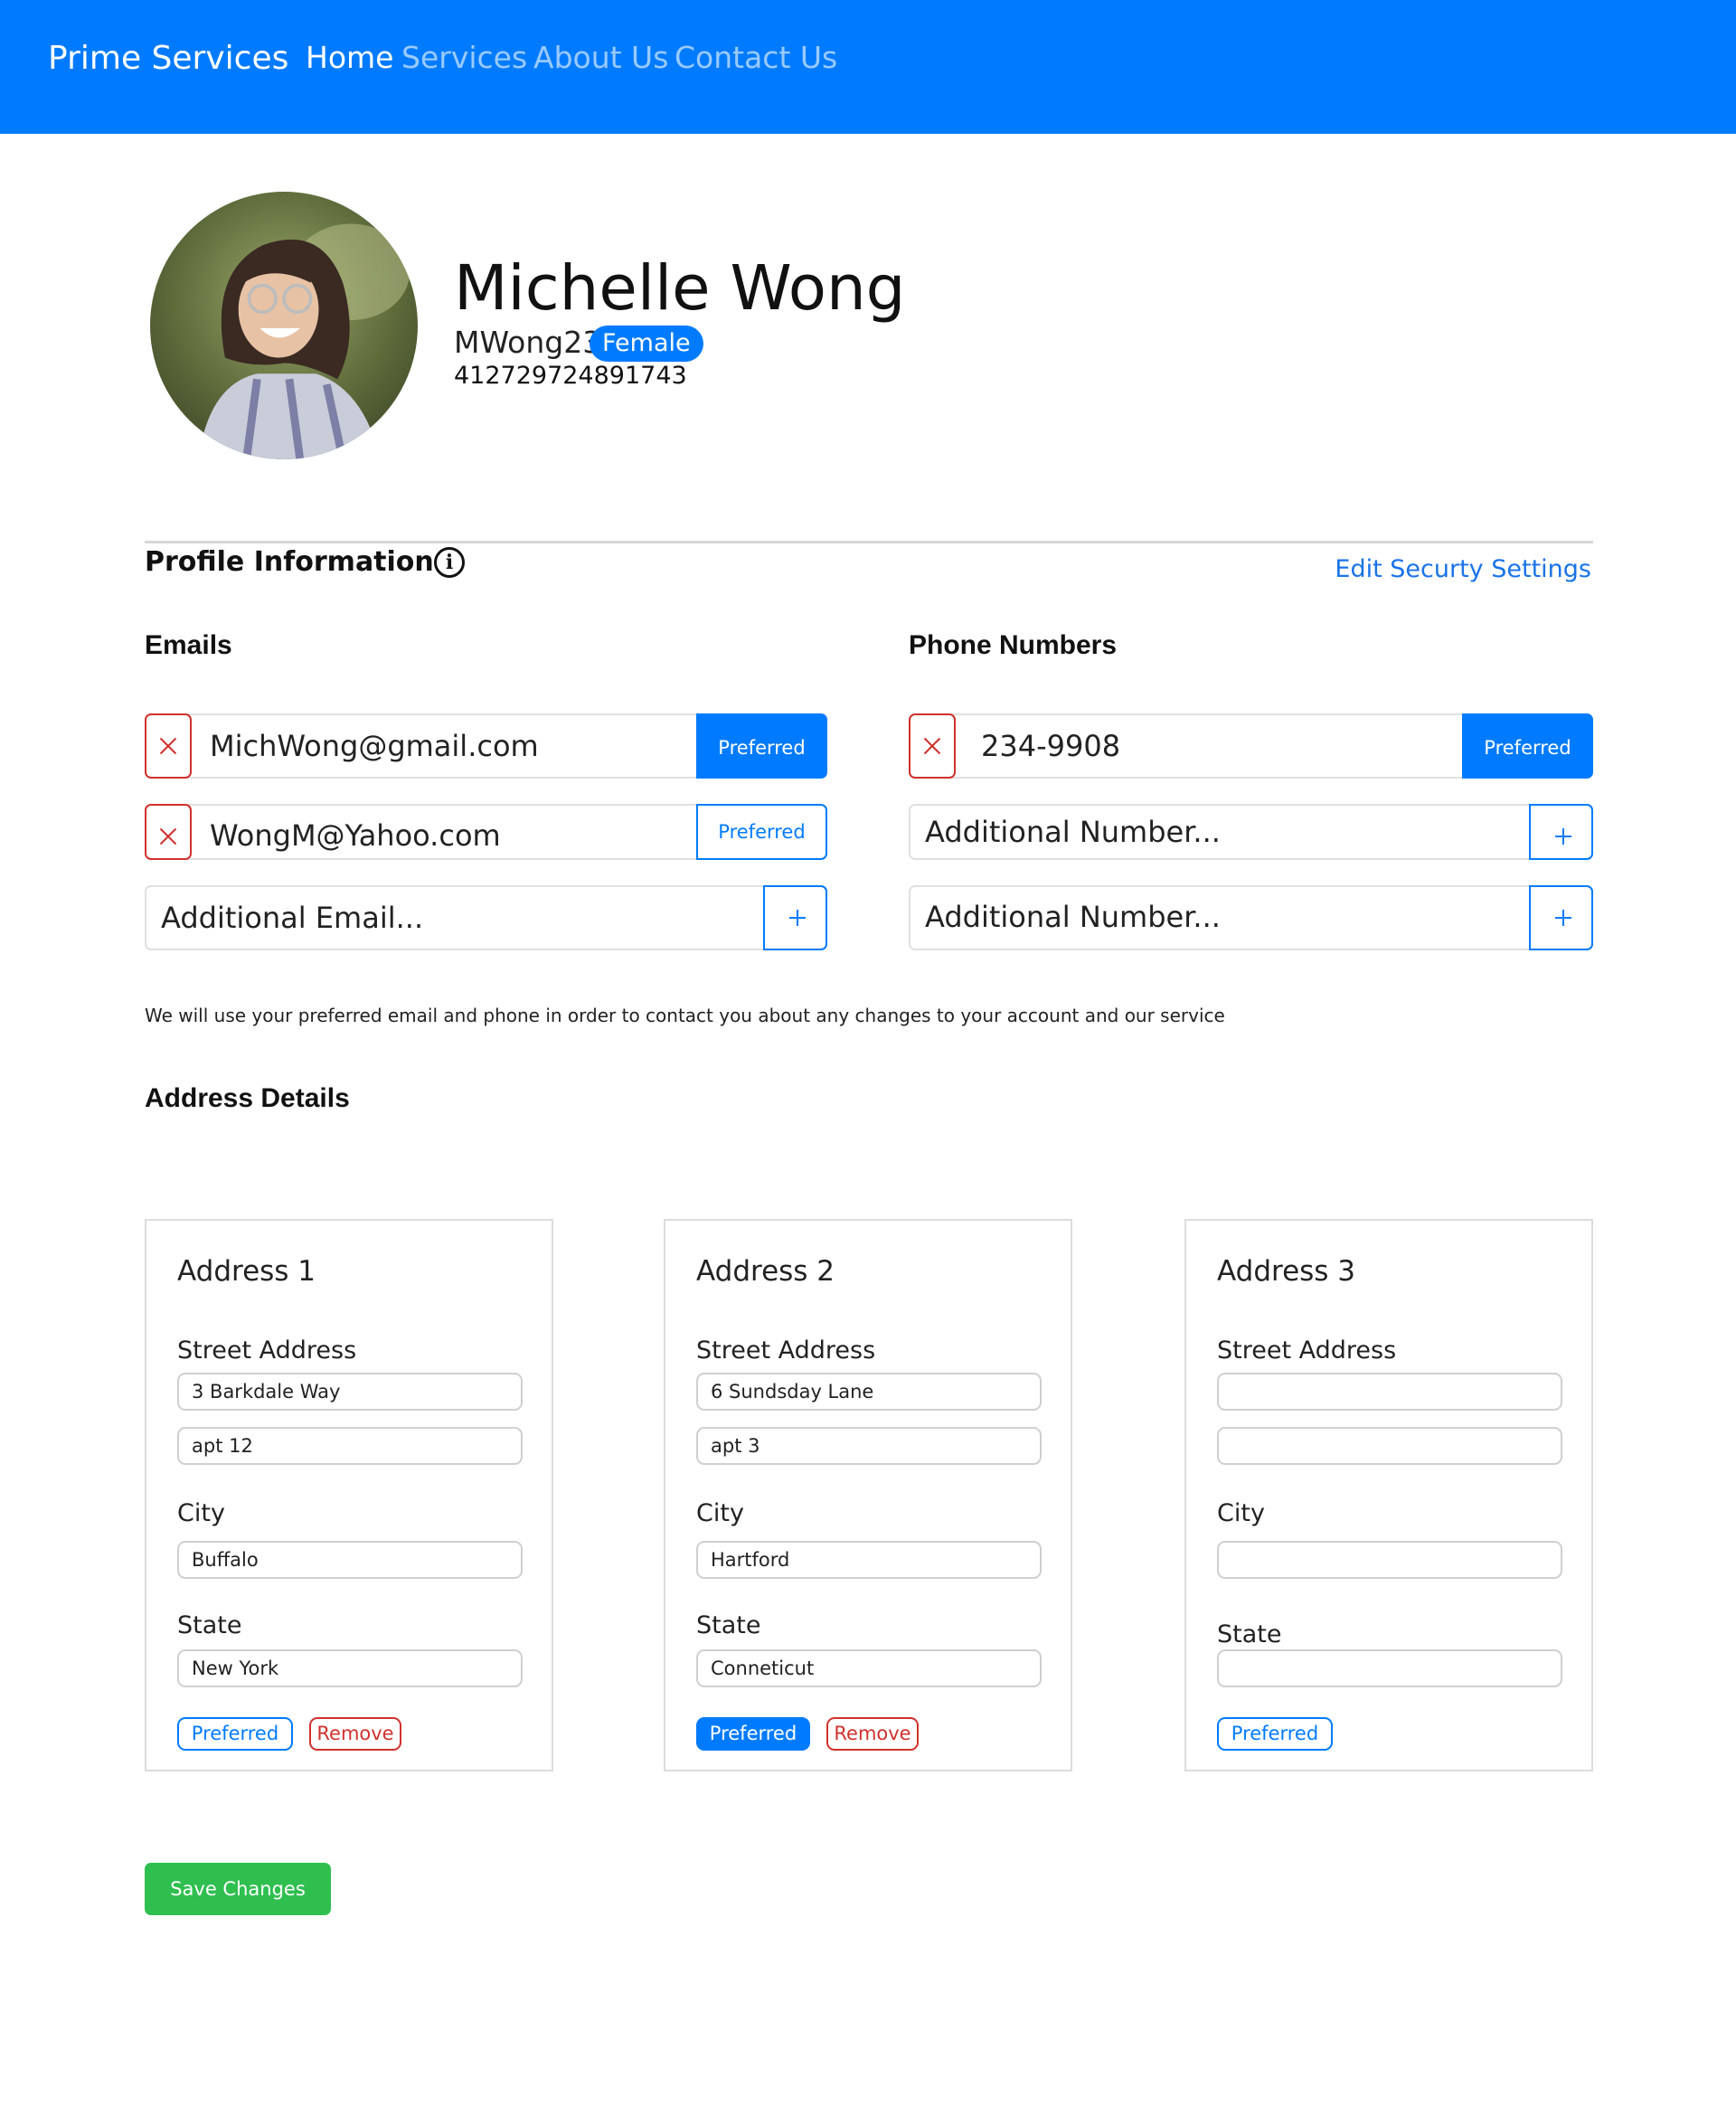 The image size is (1736, 2125). I want to click on state-input: New York, so click(350, 1668).